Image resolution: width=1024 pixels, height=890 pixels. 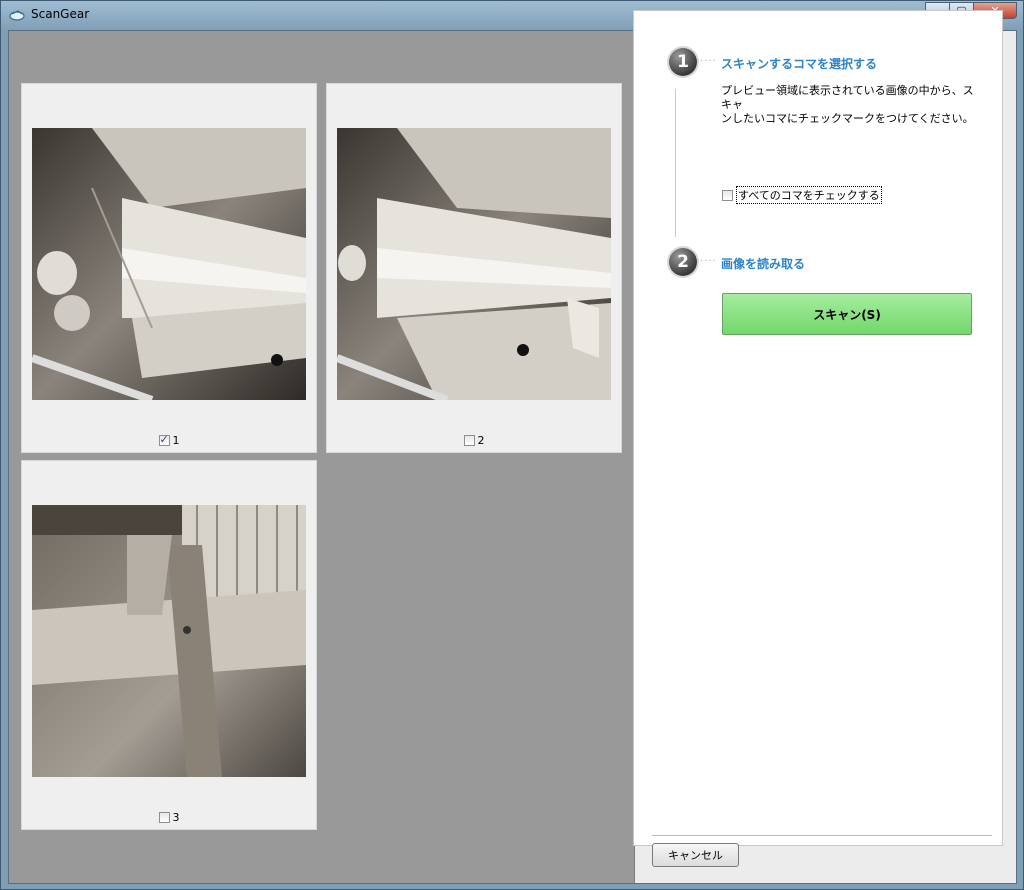 I want to click on frame-2-check-row: 2, so click(x=474, y=440).